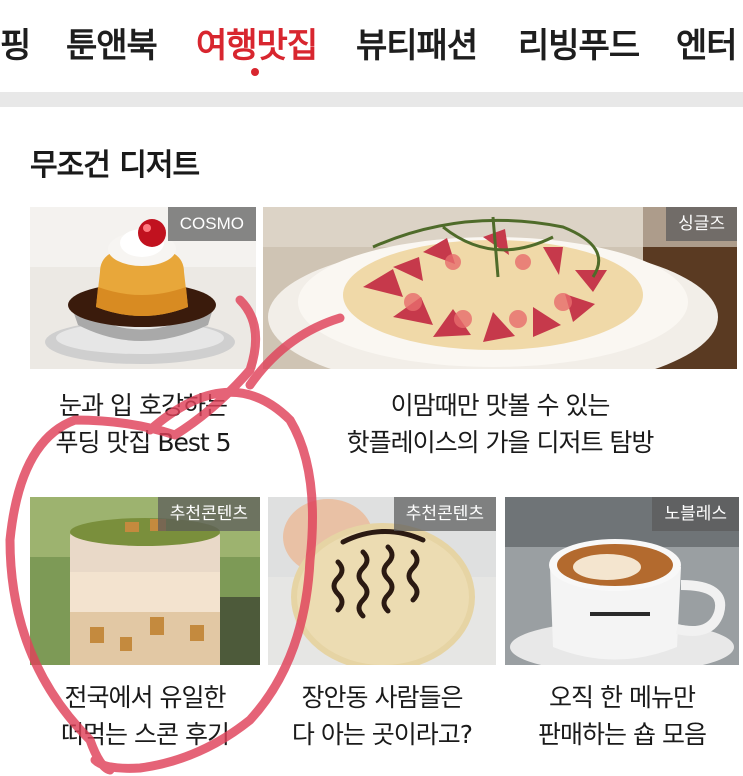 This screenshot has width=743, height=776. I want to click on article-title: 장안동 사람들은 다 아는 곳이라고?, so click(382, 716).